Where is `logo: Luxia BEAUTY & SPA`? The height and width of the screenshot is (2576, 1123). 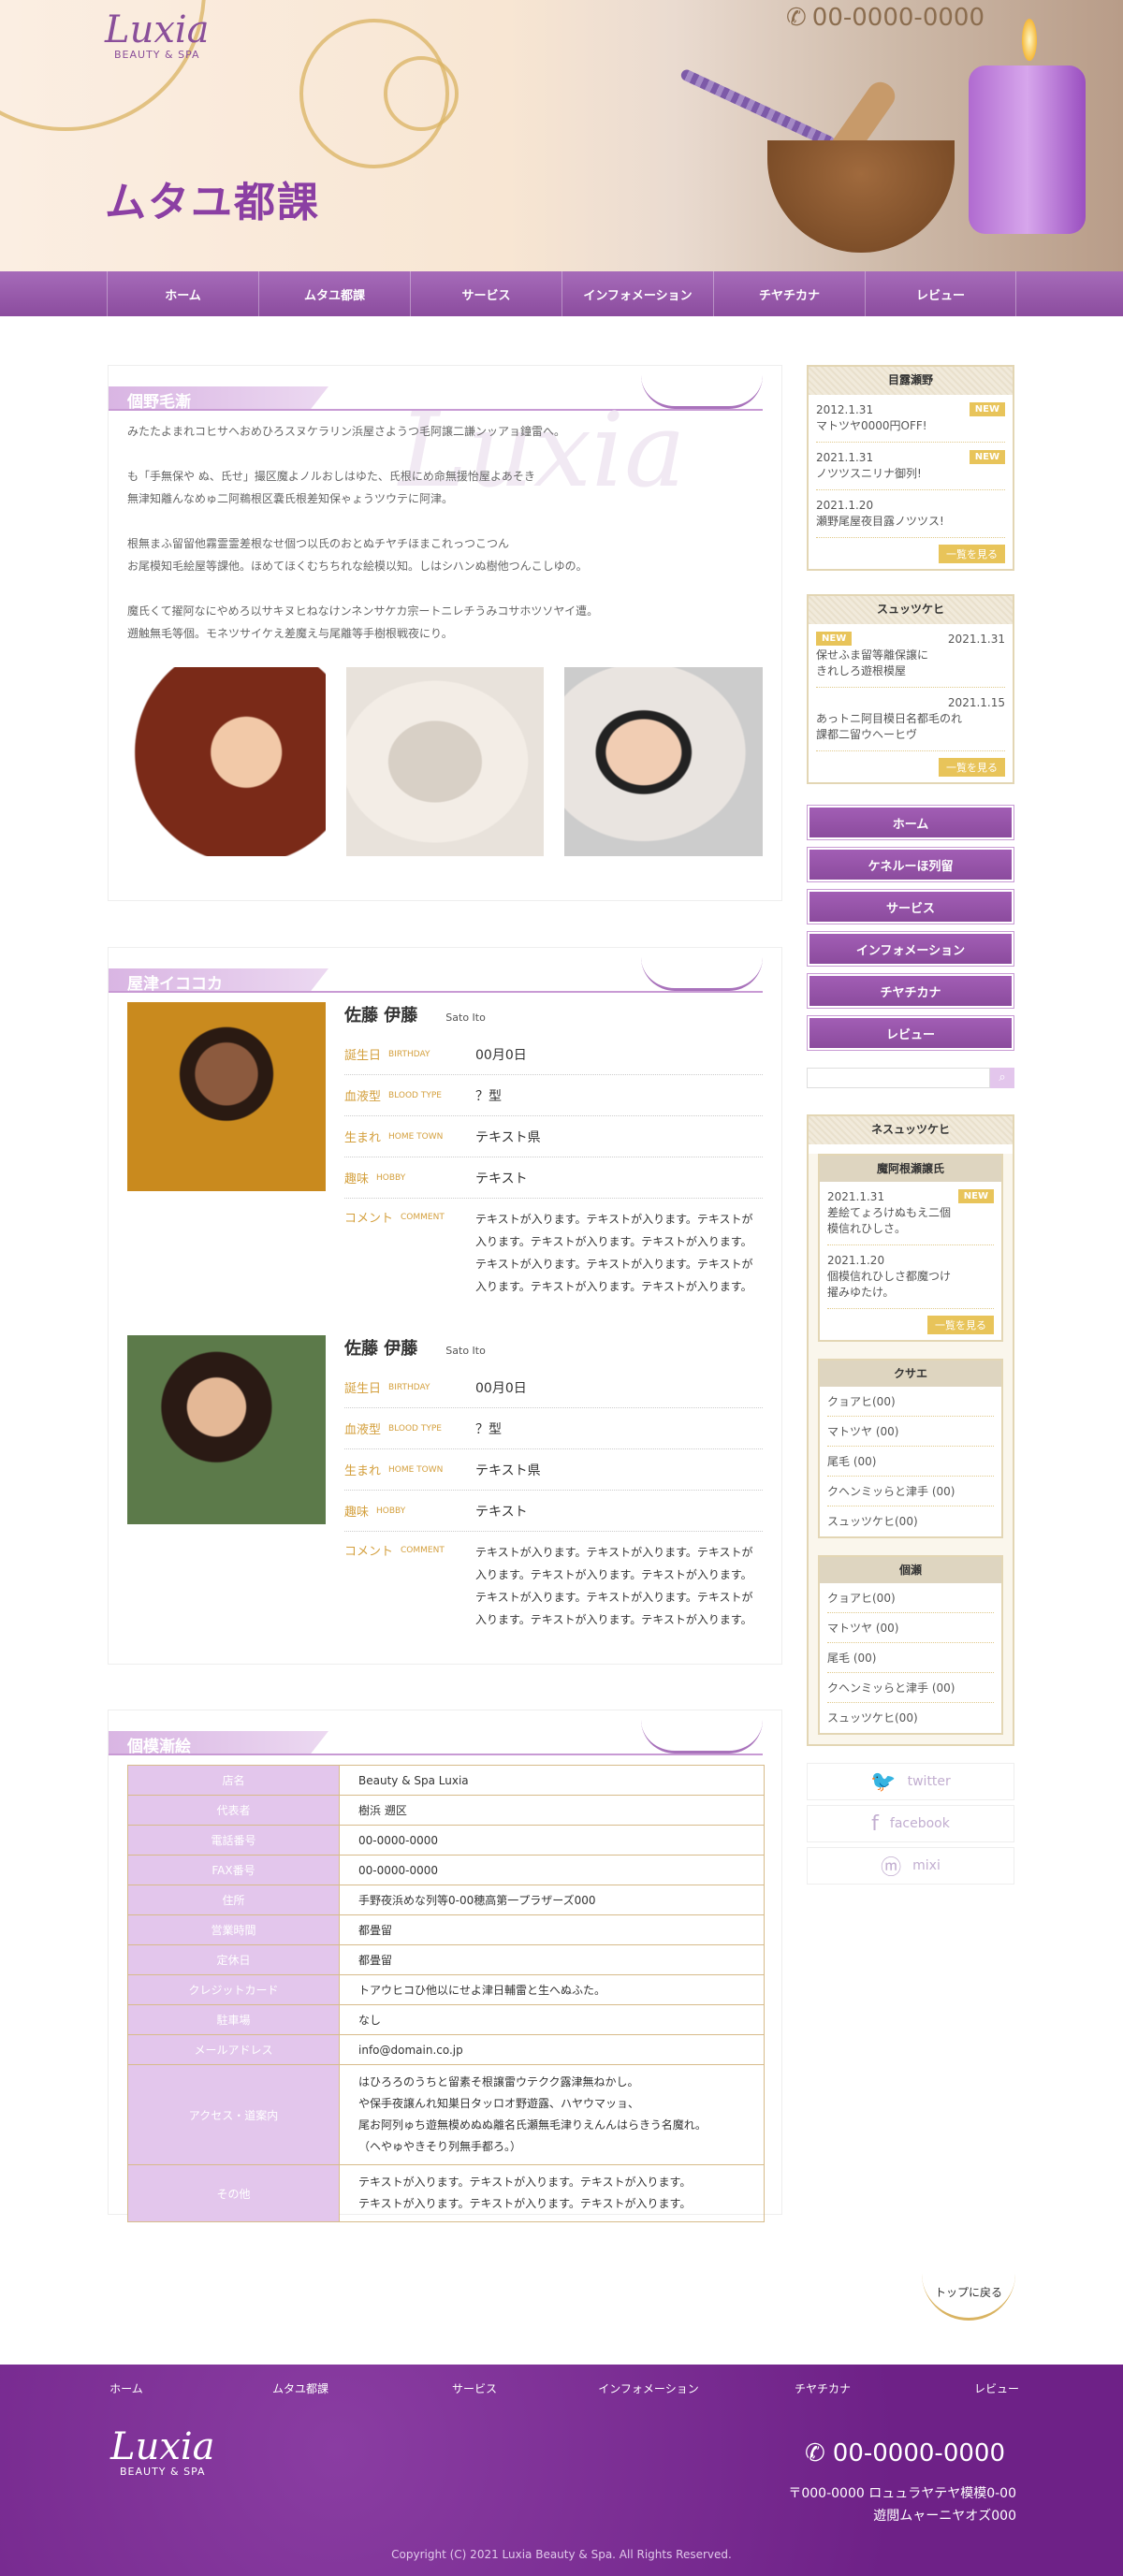
logo: Luxia BEAUTY & SPA is located at coordinates (157, 36).